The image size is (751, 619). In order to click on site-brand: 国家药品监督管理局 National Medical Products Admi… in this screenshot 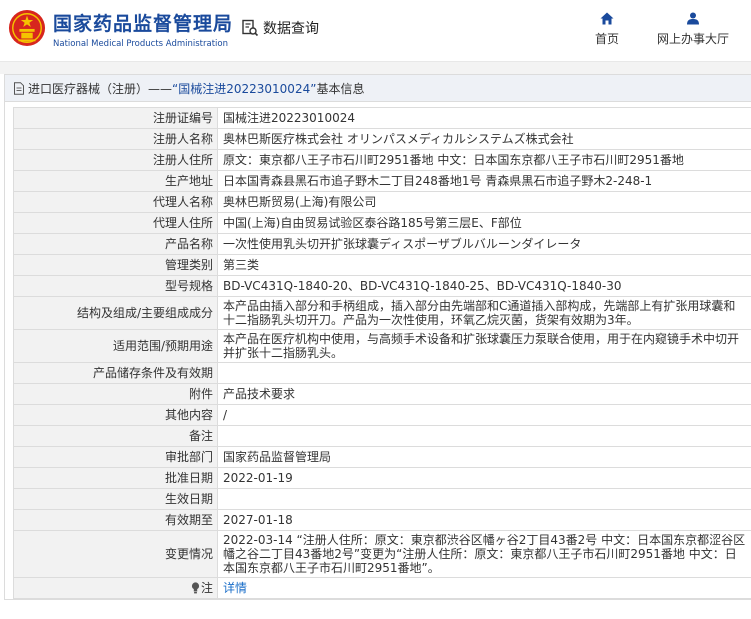, I will do `click(143, 29)`.